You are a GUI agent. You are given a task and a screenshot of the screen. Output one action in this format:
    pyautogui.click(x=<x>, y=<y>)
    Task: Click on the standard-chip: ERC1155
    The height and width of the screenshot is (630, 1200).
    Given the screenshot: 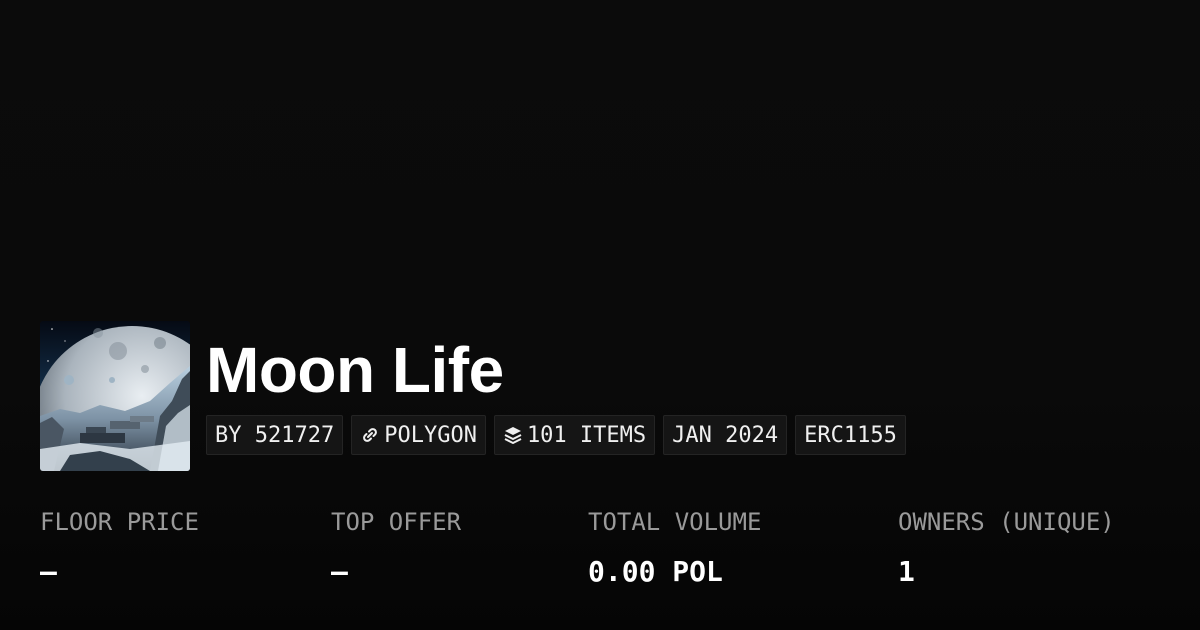 What is the action you would take?
    pyautogui.click(x=850, y=435)
    